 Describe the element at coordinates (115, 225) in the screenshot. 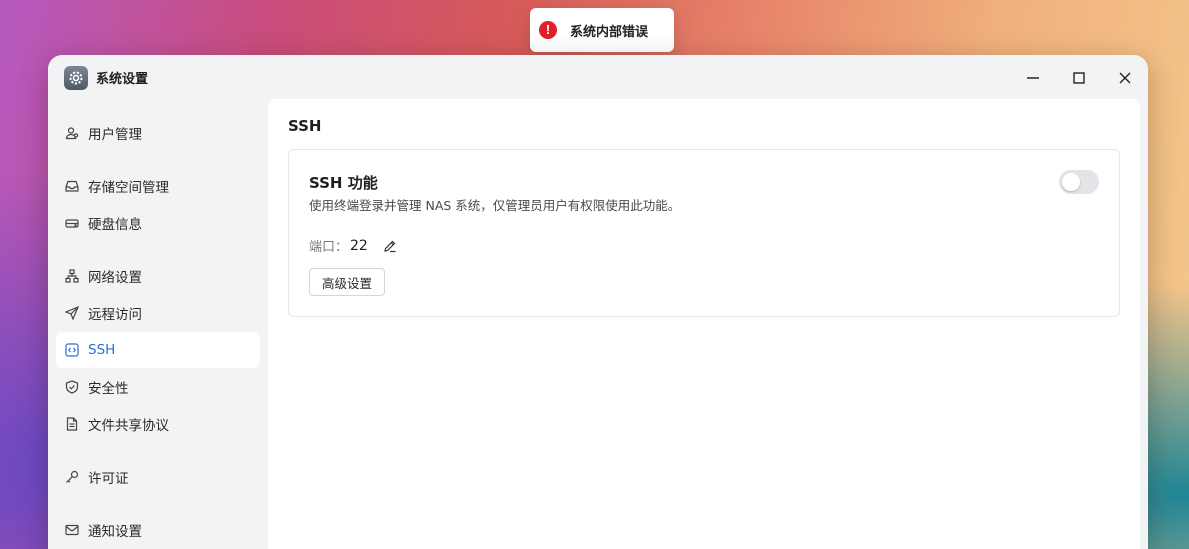

I see `sidebar-item-label: 硬盘信息` at that location.